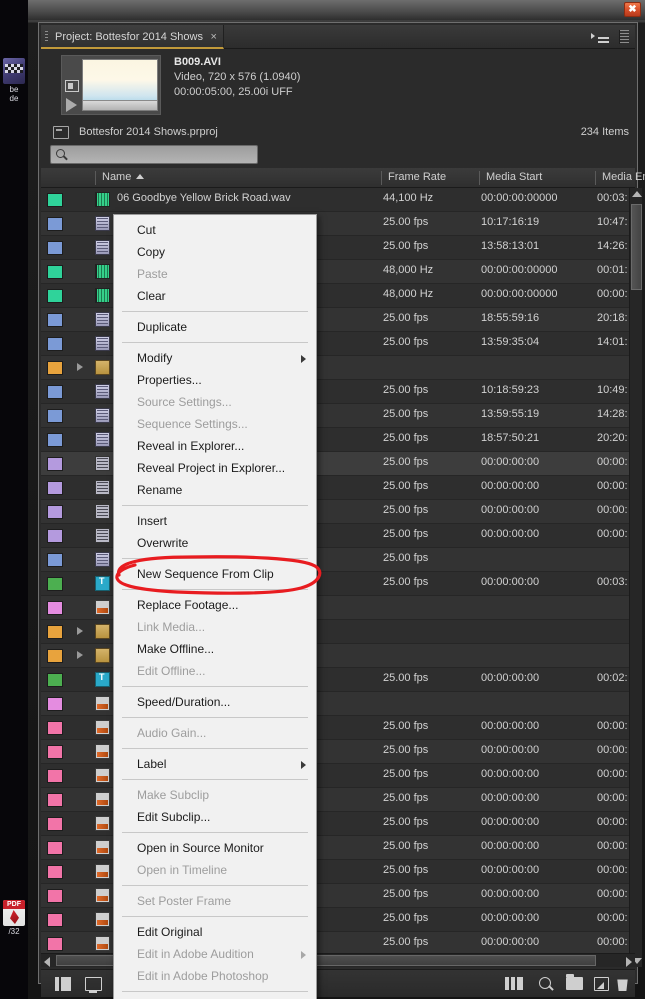 This screenshot has width=645, height=999. I want to click on search-field, so click(154, 154).